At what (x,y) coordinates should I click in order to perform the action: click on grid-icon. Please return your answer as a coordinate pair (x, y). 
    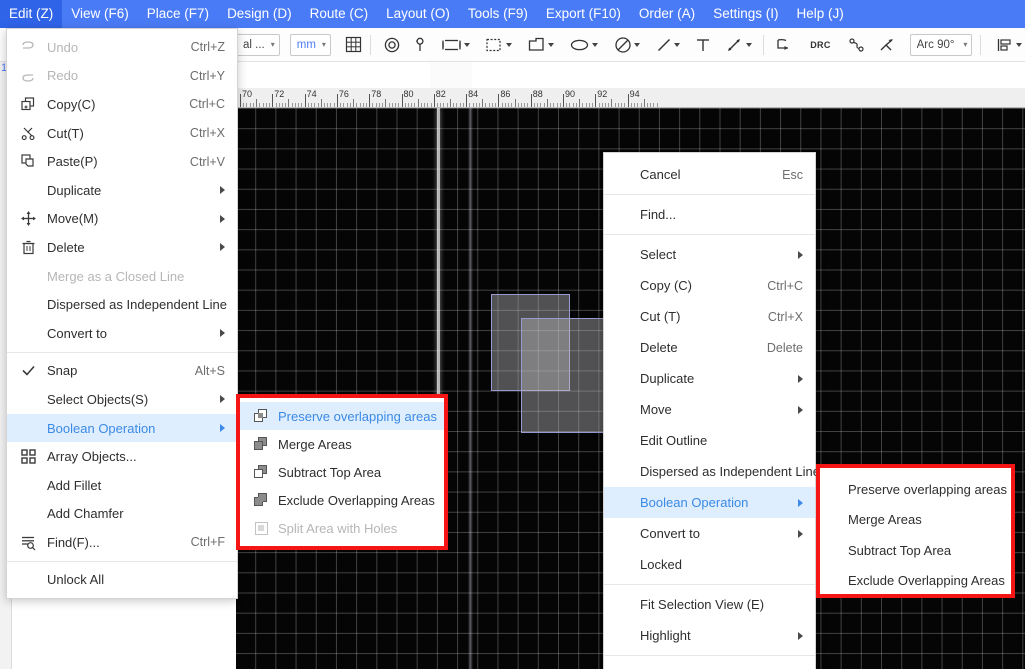
    Looking at the image, I should click on (353, 45).